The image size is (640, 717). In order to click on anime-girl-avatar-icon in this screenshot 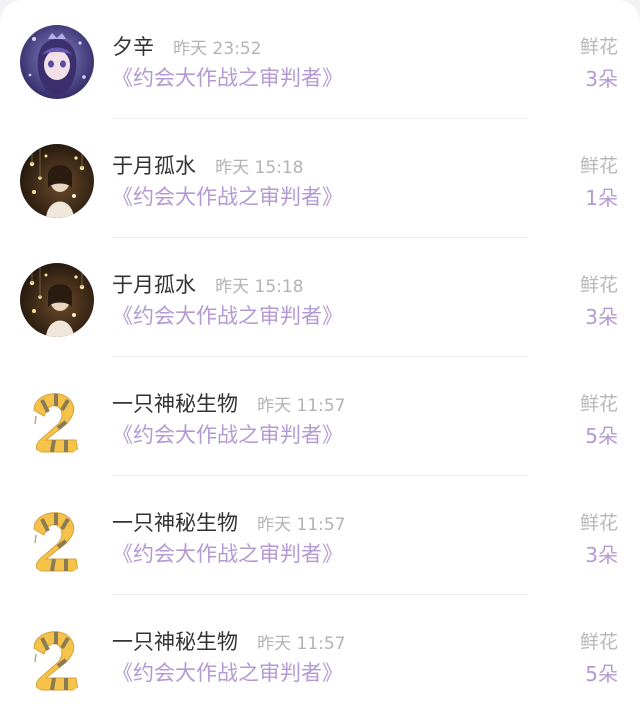, I will do `click(57, 62)`.